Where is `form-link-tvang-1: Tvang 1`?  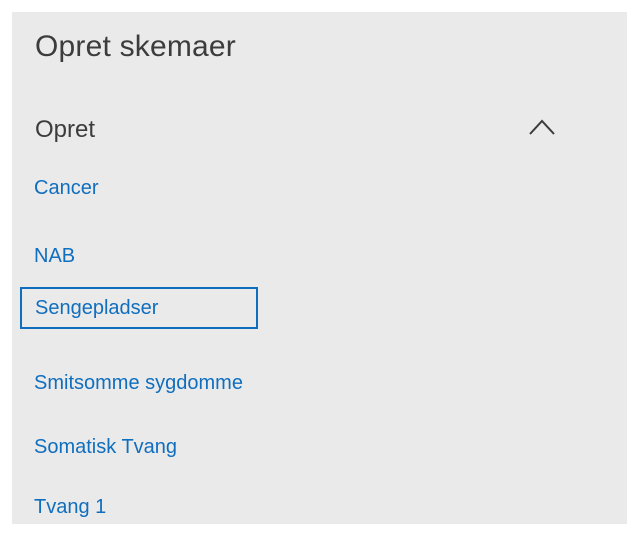 form-link-tvang-1: Tvang 1 is located at coordinates (70, 507).